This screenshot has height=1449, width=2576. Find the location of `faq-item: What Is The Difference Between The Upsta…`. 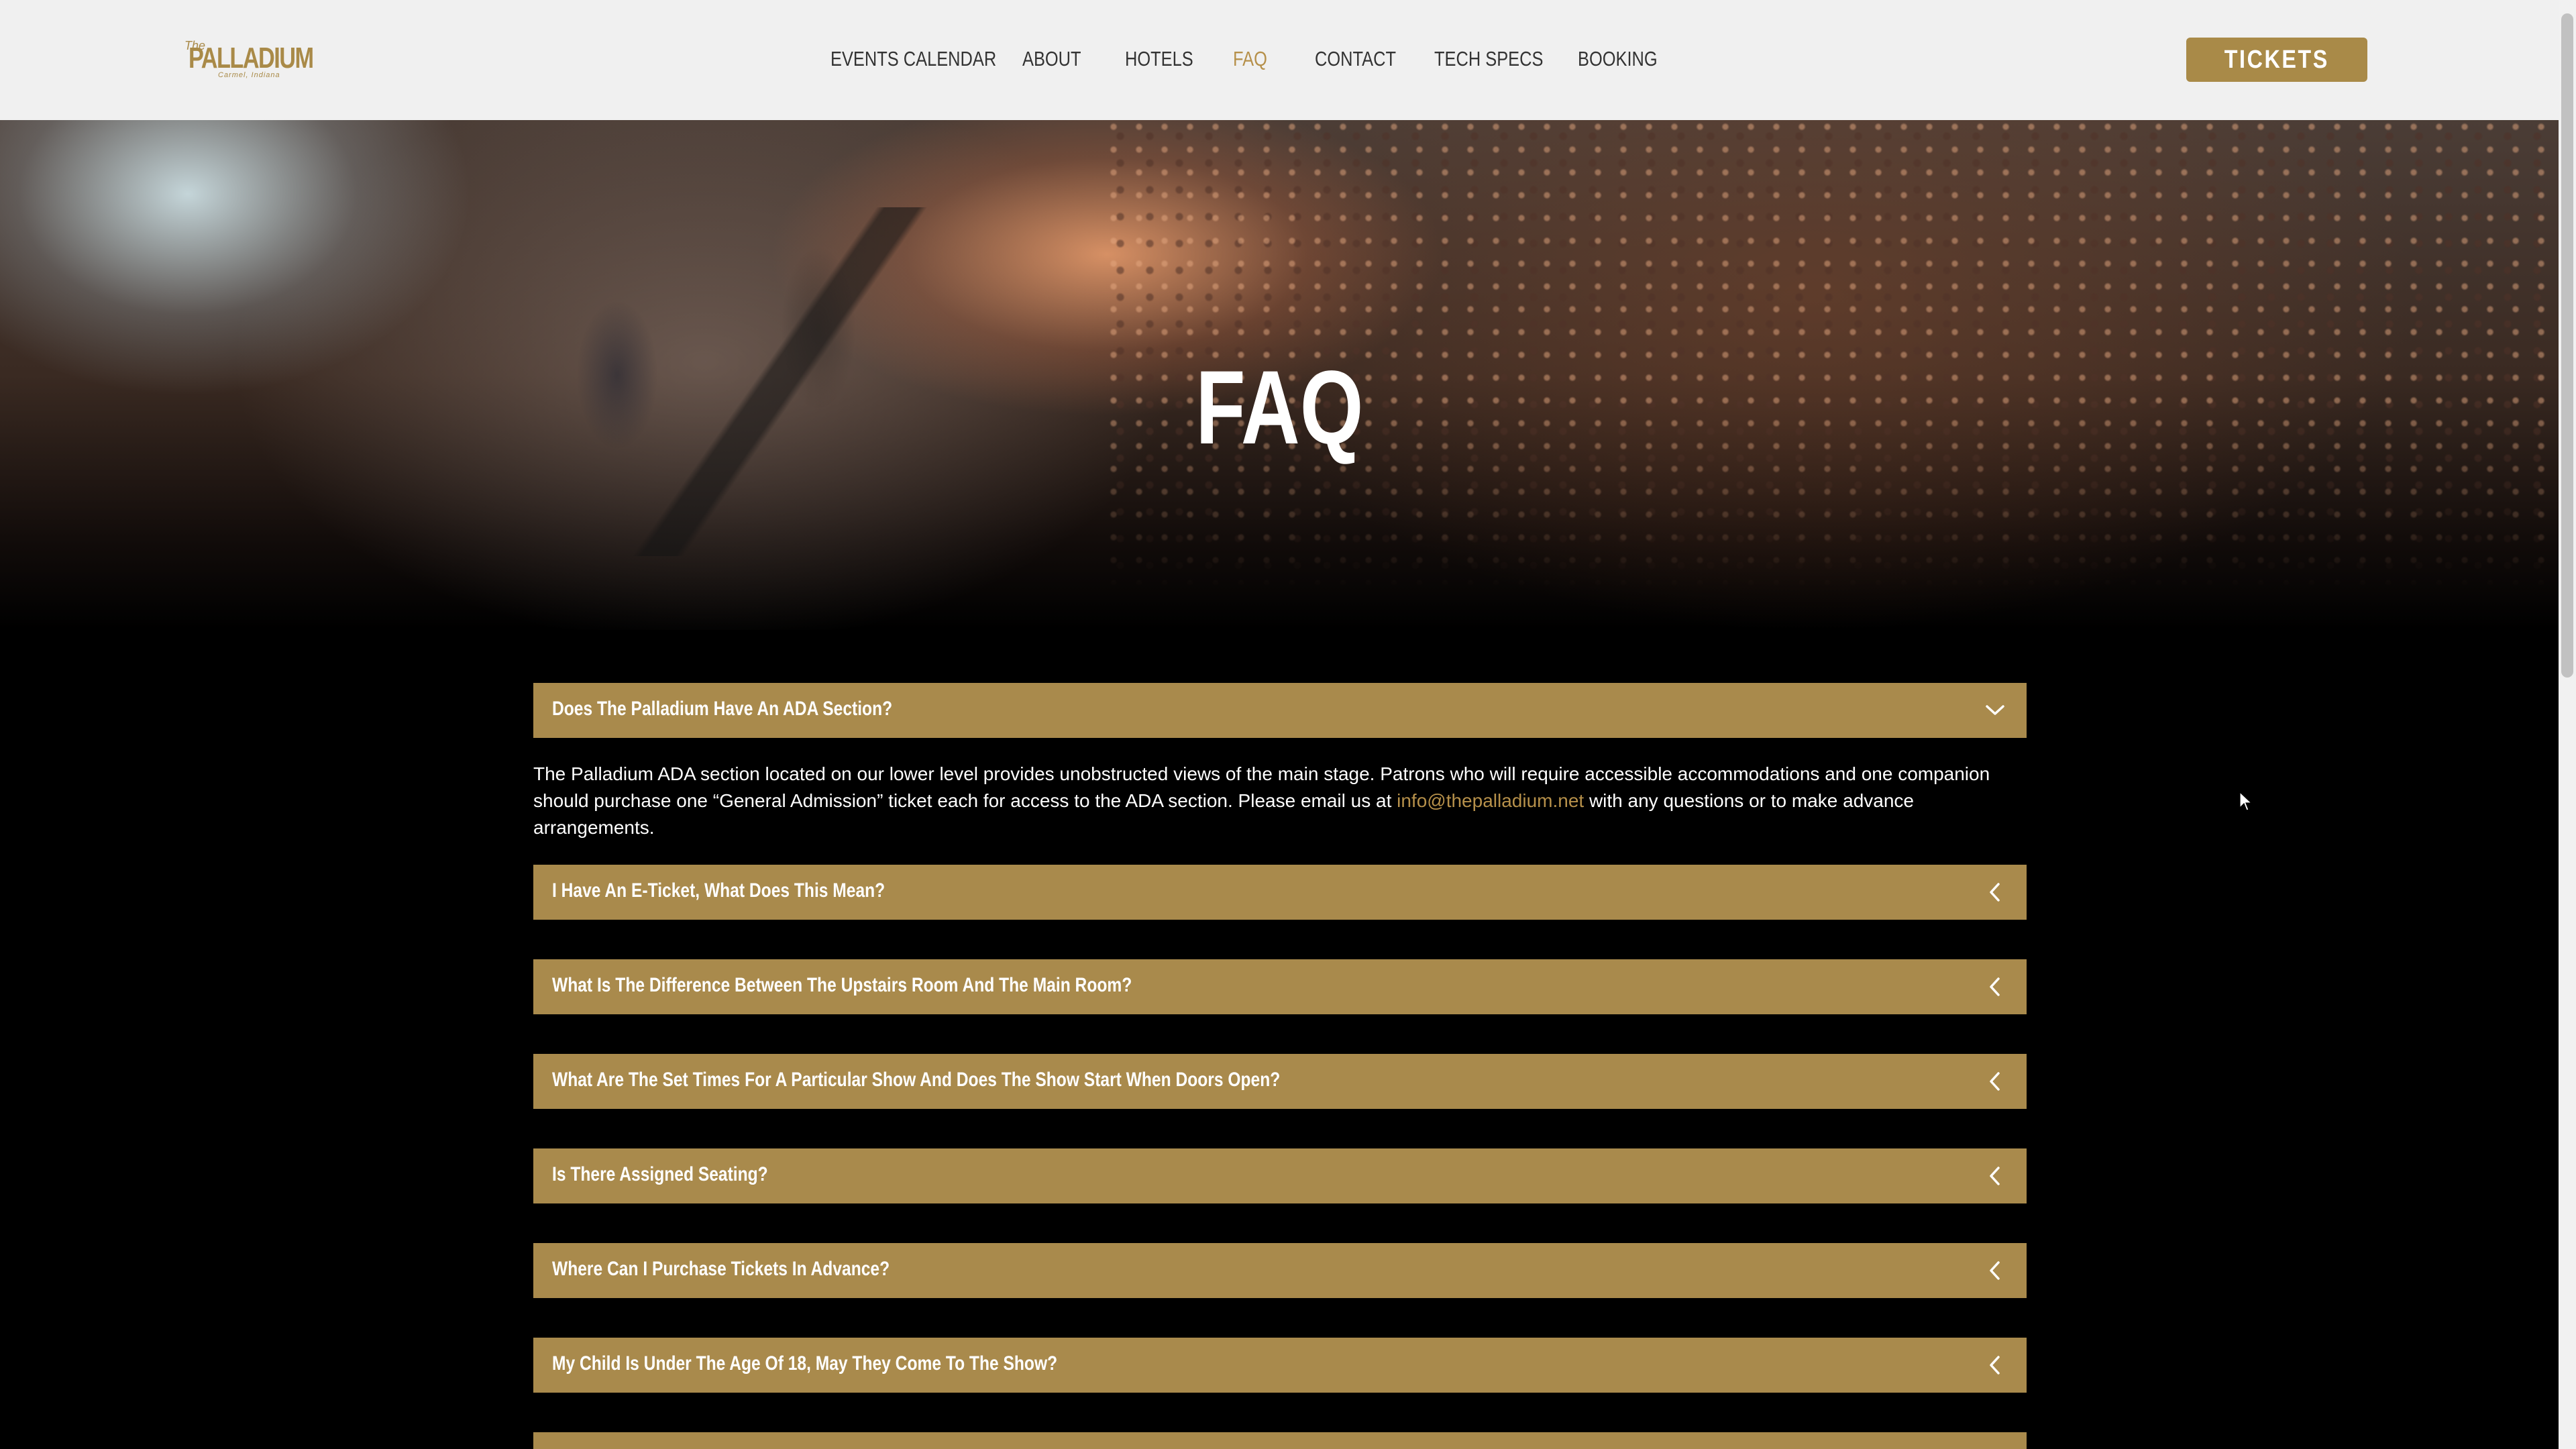

faq-item: What Is The Difference Between The Upsta… is located at coordinates (1280, 986).